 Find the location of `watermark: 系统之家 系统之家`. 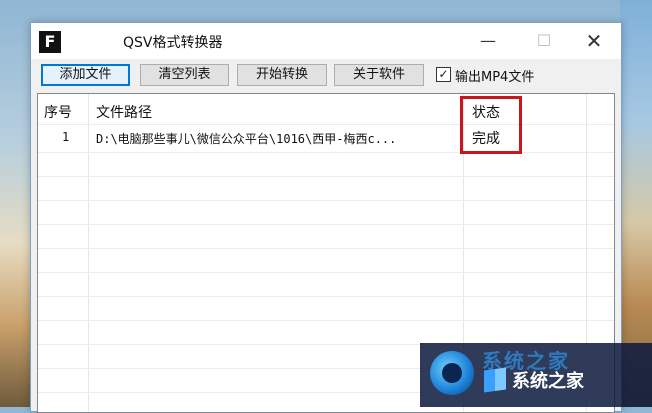

watermark: 系统之家 系统之家 is located at coordinates (536, 375).